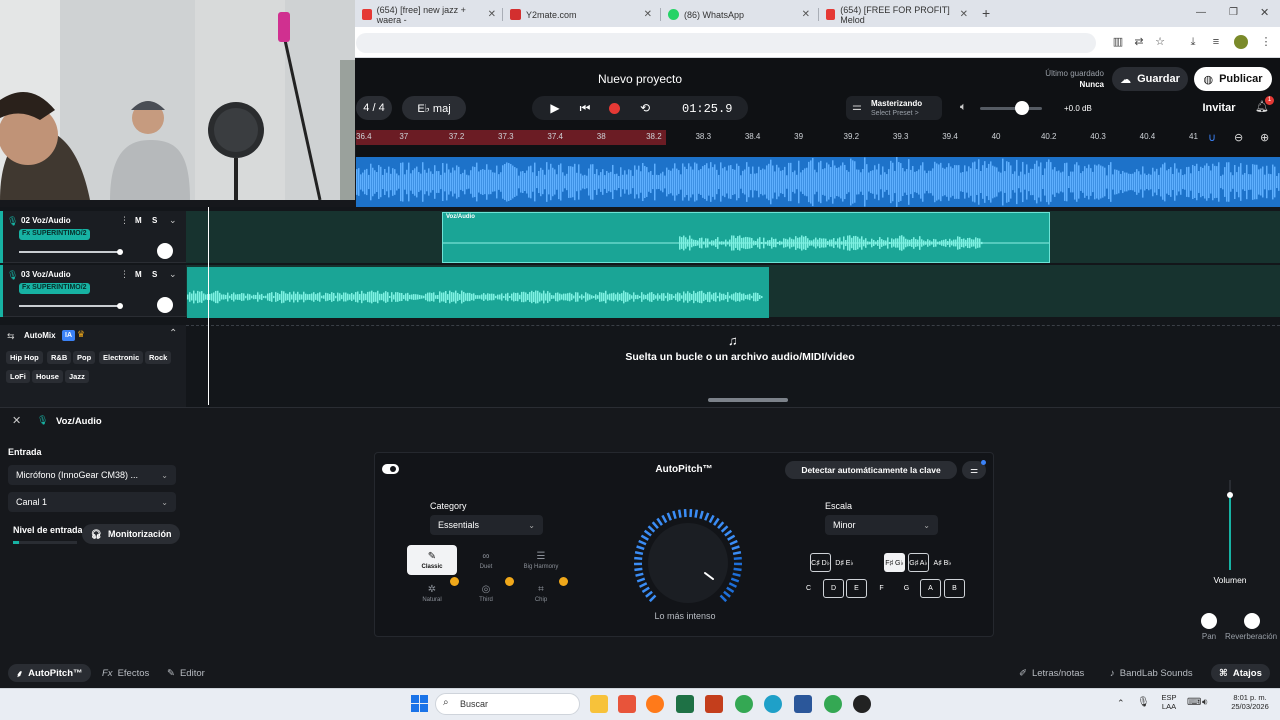  I want to click on skip-back-icon: ⏮, so click(585, 108).